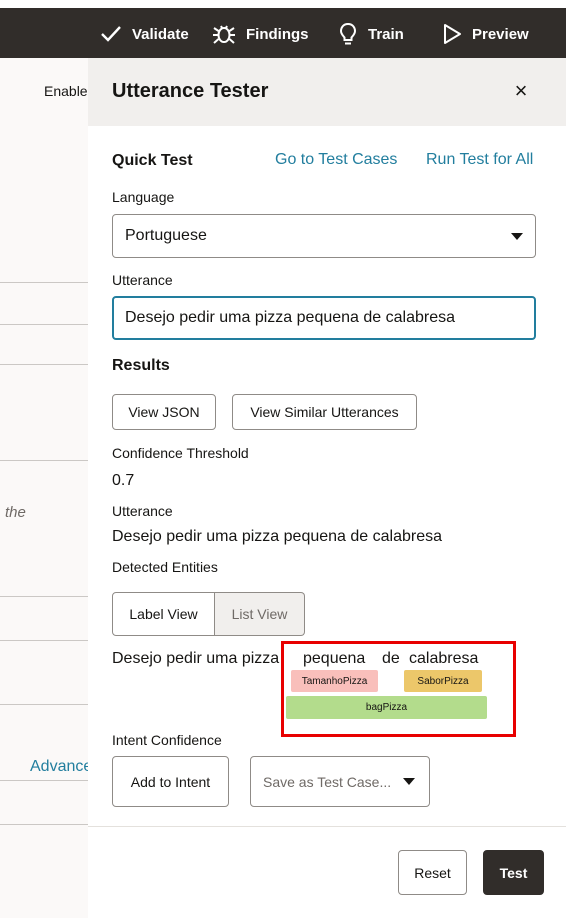  Describe the element at coordinates (452, 34) in the screenshot. I see `play-icon` at that location.